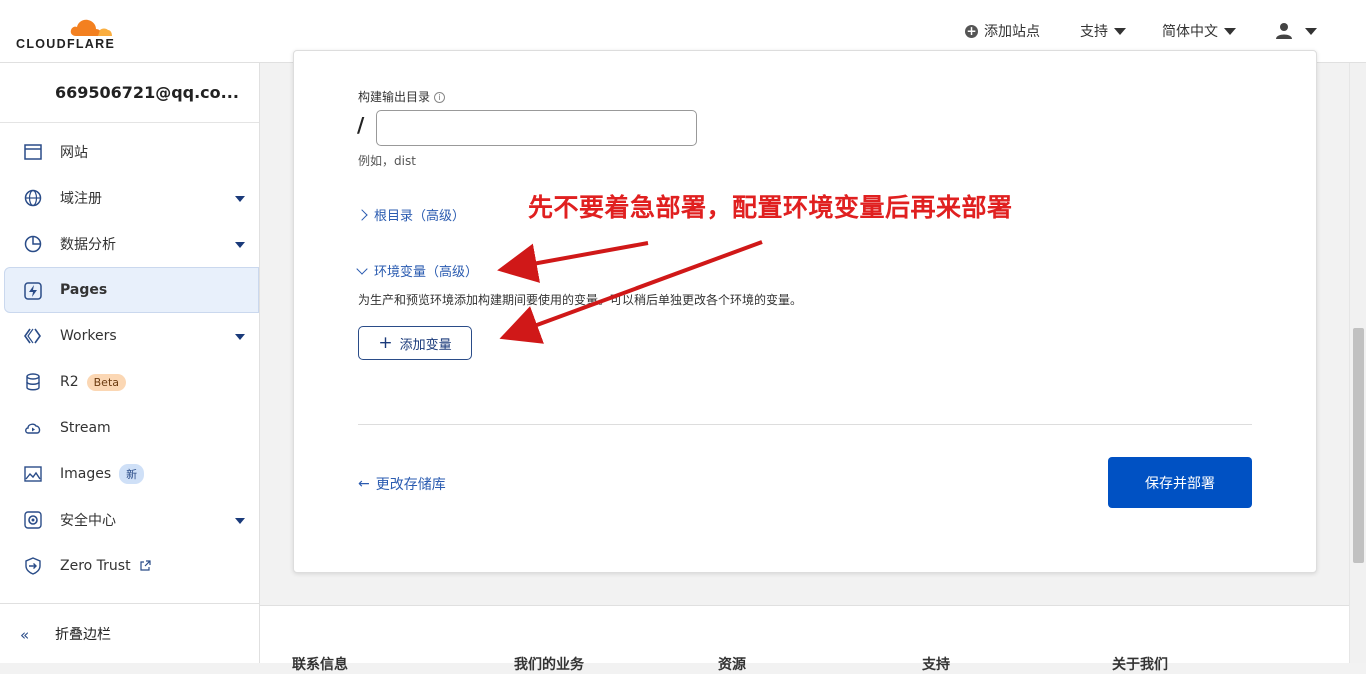 The image size is (1366, 674). What do you see at coordinates (91, 27) in the screenshot?
I see `cloud-logo-icon` at bounding box center [91, 27].